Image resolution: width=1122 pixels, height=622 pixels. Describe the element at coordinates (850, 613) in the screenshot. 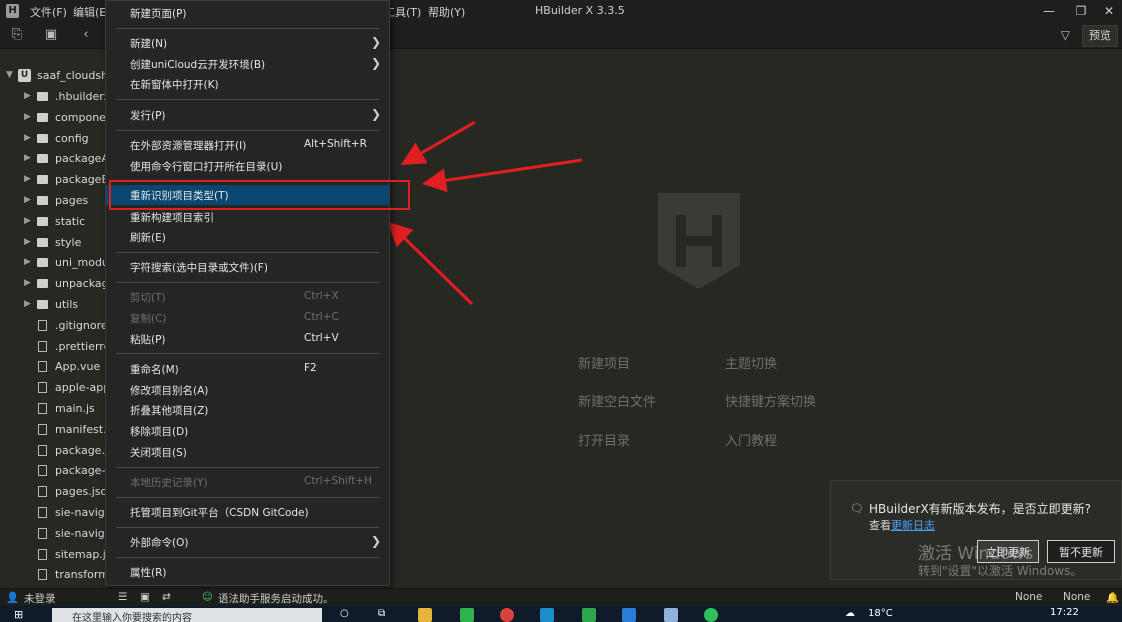

I see `weather-icon: ☁` at that location.